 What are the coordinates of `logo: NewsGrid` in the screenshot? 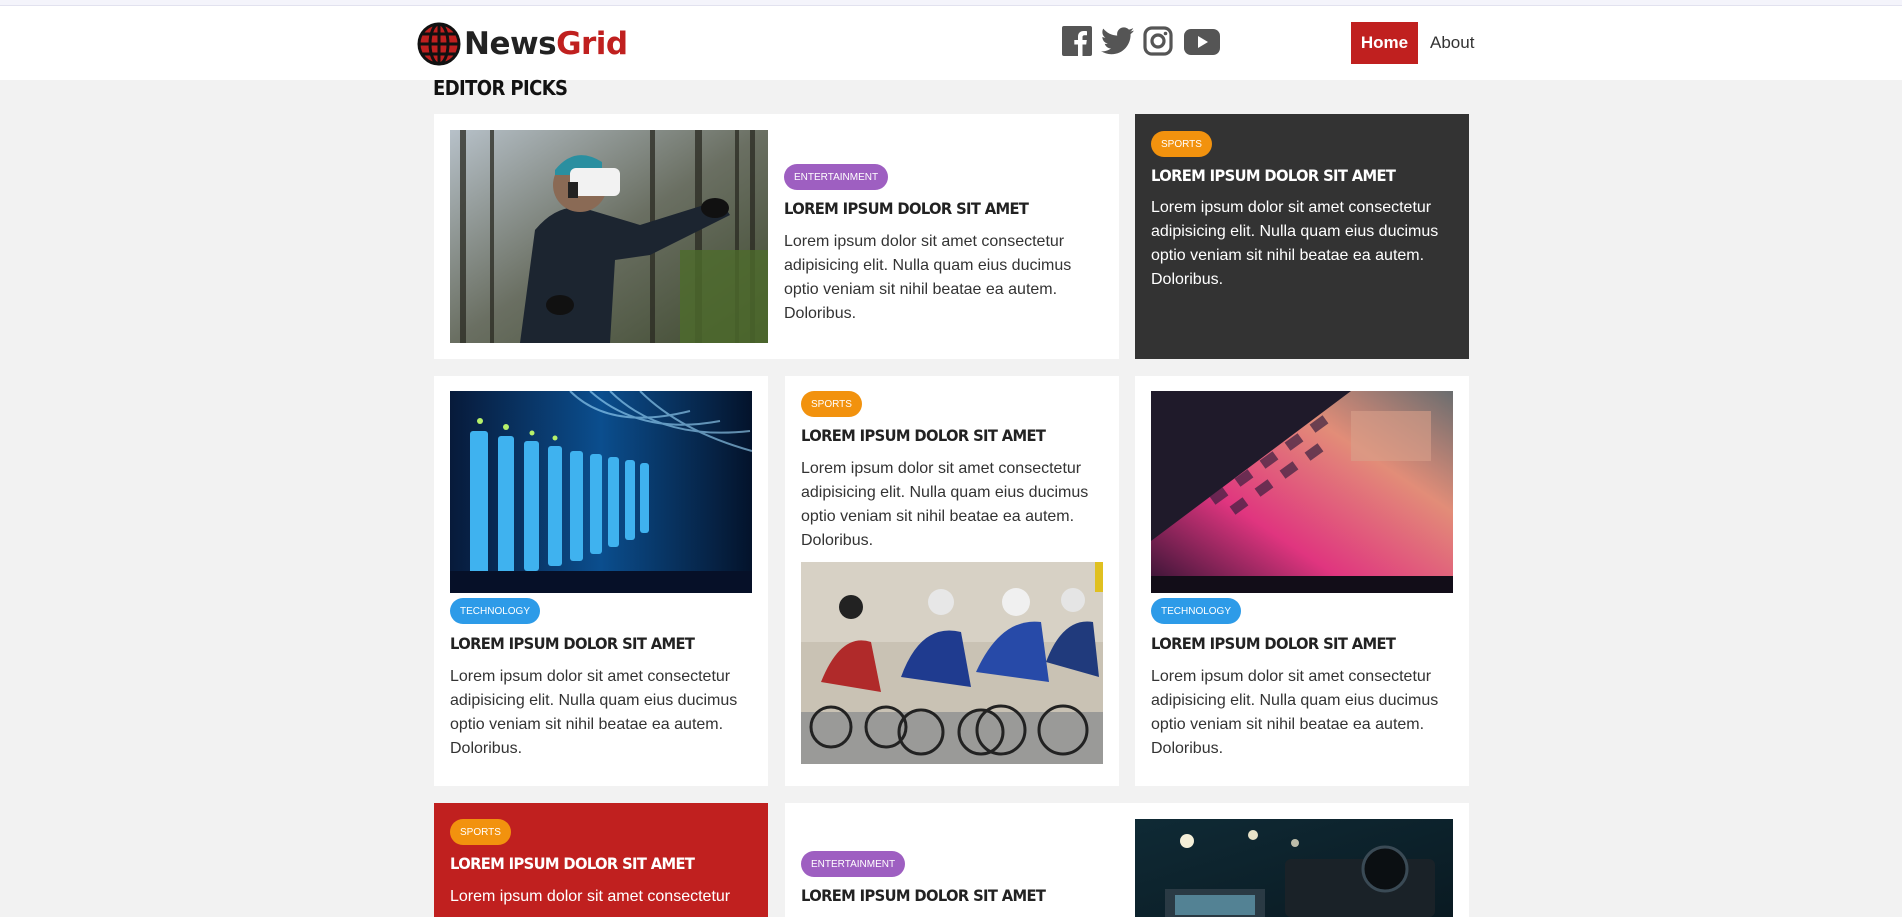 It's located at (522, 44).